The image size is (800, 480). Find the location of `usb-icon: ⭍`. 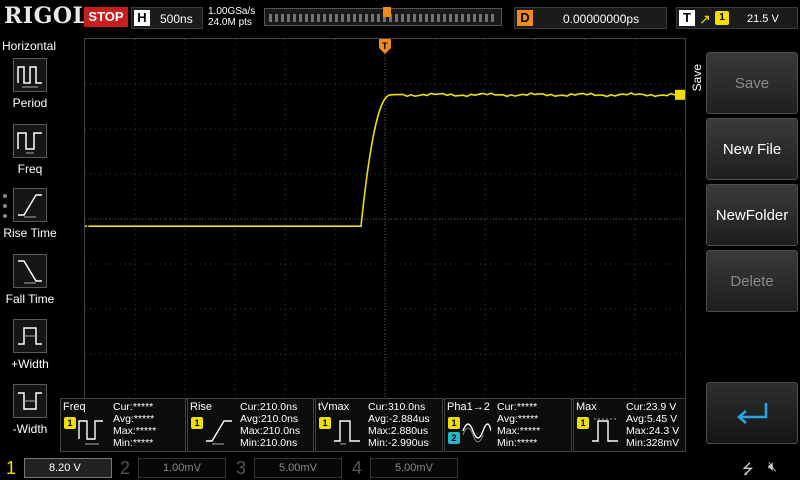

usb-icon: ⭍ is located at coordinates (748, 469).